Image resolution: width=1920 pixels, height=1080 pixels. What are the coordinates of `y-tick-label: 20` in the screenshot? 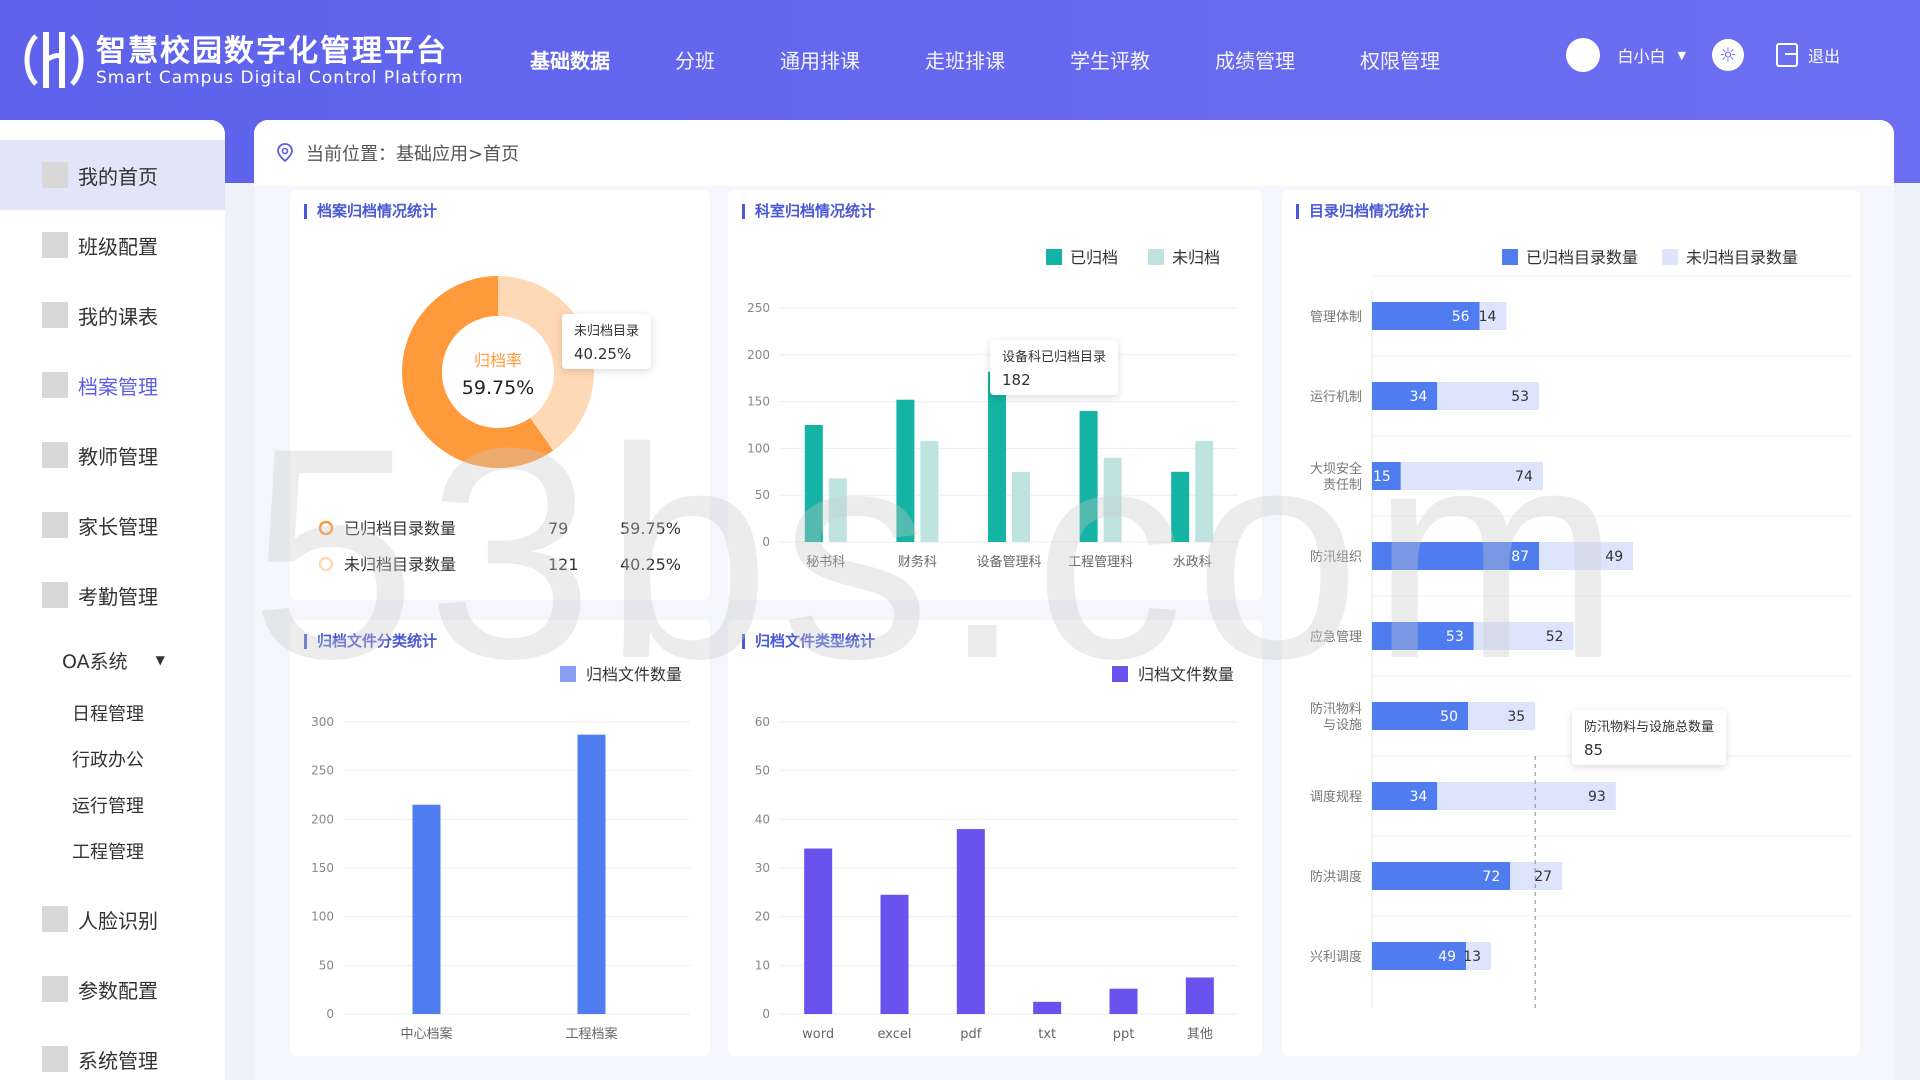 It's located at (762, 917).